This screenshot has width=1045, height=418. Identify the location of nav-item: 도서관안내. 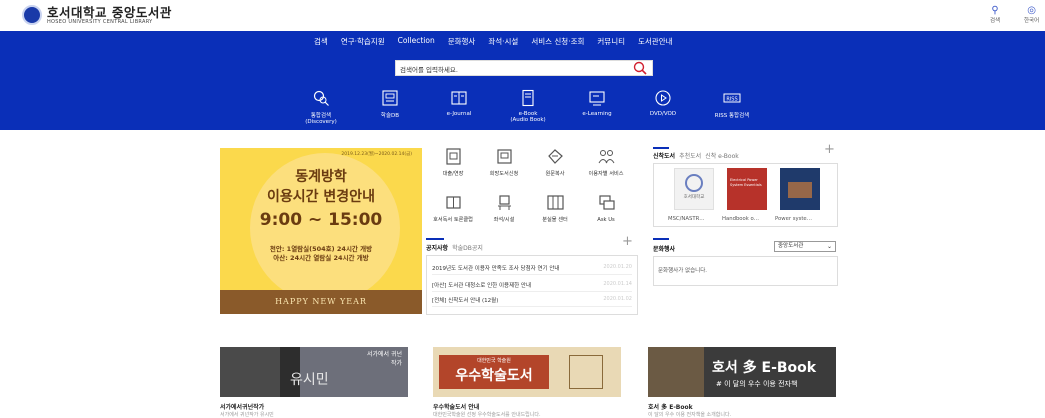
(655, 41).